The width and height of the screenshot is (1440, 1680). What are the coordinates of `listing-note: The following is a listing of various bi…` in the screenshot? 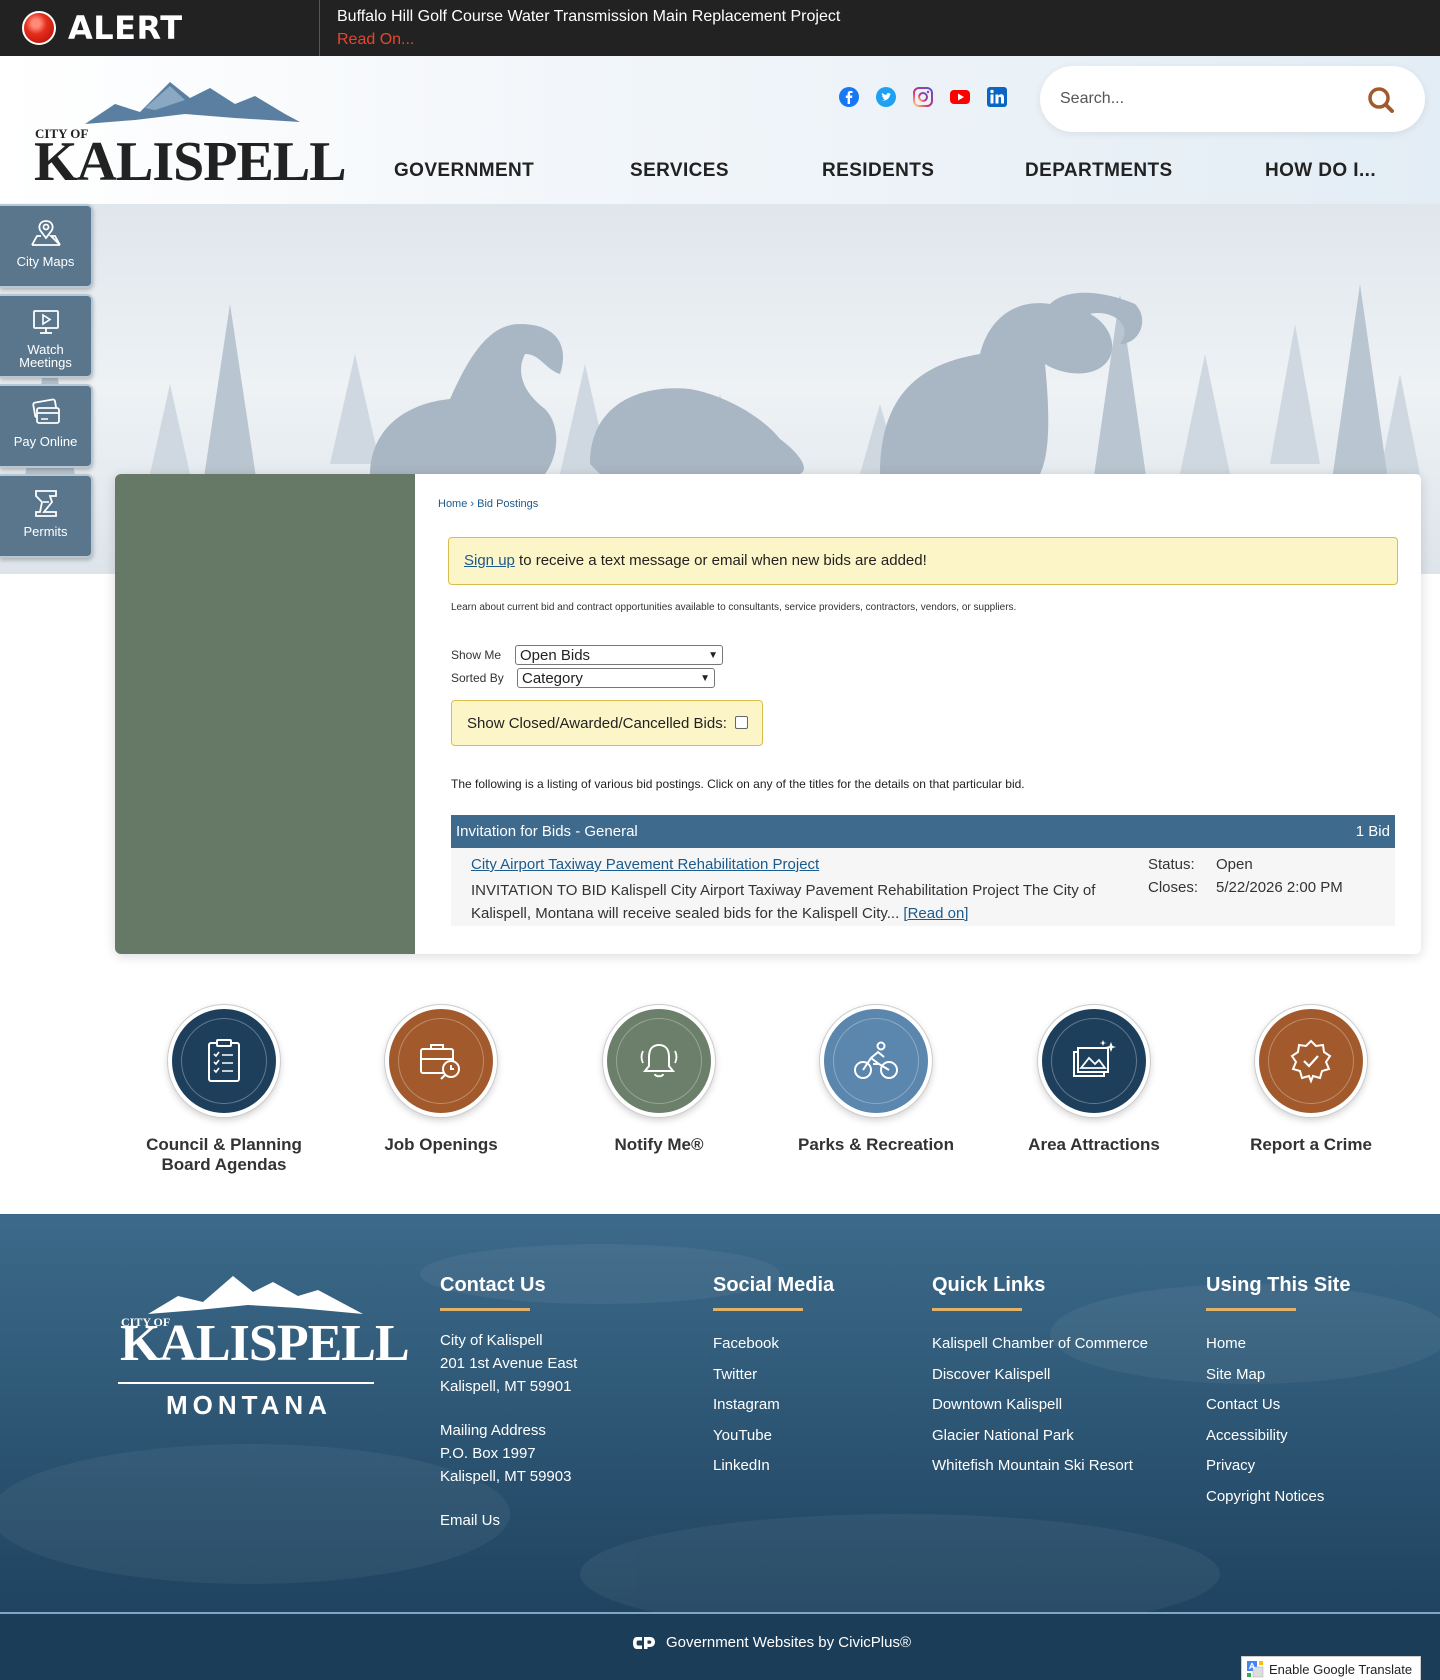 It's located at (738, 784).